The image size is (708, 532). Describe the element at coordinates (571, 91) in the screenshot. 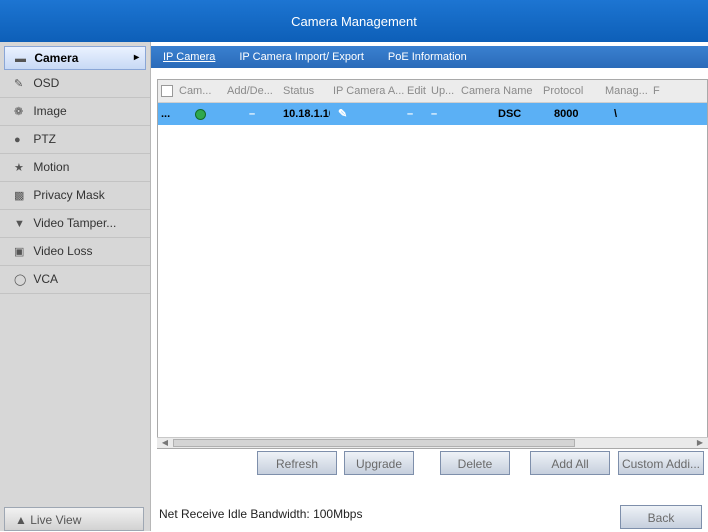

I see `column-header: Protocol` at that location.